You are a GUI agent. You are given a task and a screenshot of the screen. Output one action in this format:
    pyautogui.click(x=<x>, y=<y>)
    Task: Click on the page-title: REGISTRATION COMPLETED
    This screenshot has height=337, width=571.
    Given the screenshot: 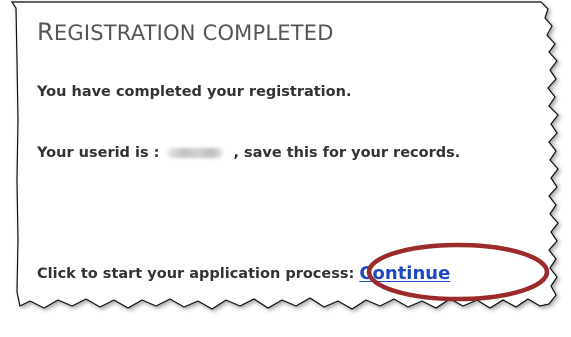 What is the action you would take?
    pyautogui.click(x=185, y=32)
    